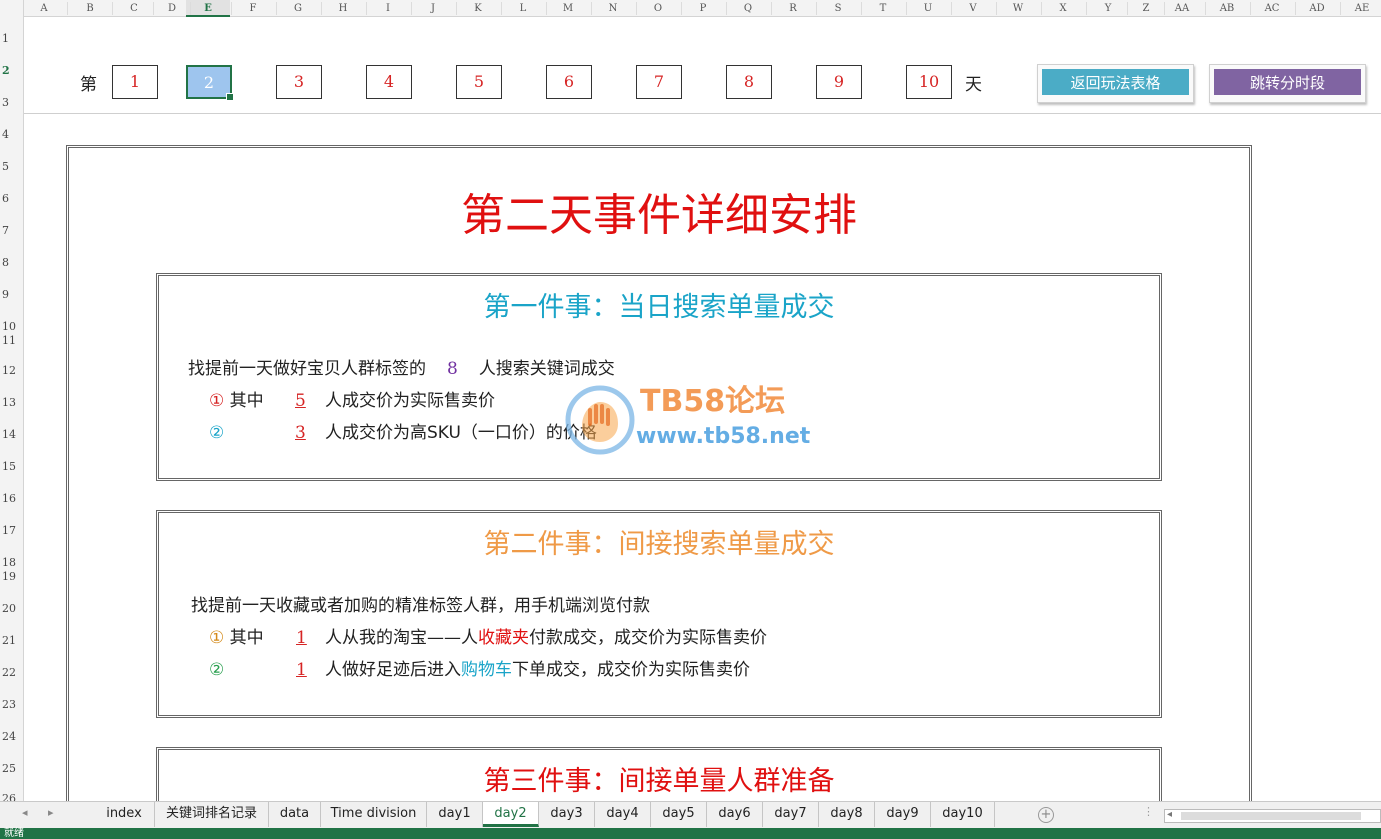 The image size is (1381, 839). I want to click on row-header-10: 10, so click(11, 326).